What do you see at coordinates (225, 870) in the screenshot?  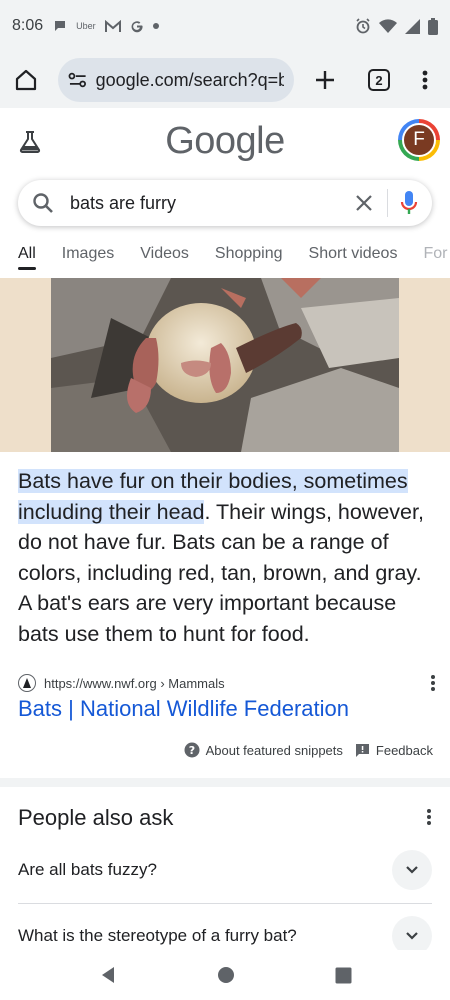 I see `paa-question: Are all bats fuzzy?` at bounding box center [225, 870].